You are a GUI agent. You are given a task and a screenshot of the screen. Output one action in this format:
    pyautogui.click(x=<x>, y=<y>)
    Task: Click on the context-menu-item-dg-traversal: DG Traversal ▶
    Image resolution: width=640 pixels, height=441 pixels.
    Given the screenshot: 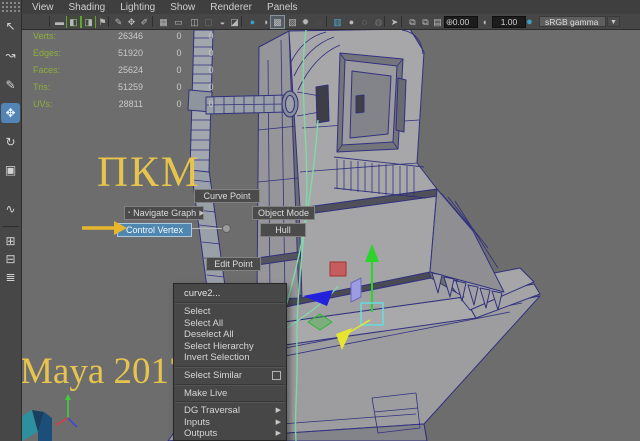 What is the action you would take?
    pyautogui.click(x=230, y=411)
    